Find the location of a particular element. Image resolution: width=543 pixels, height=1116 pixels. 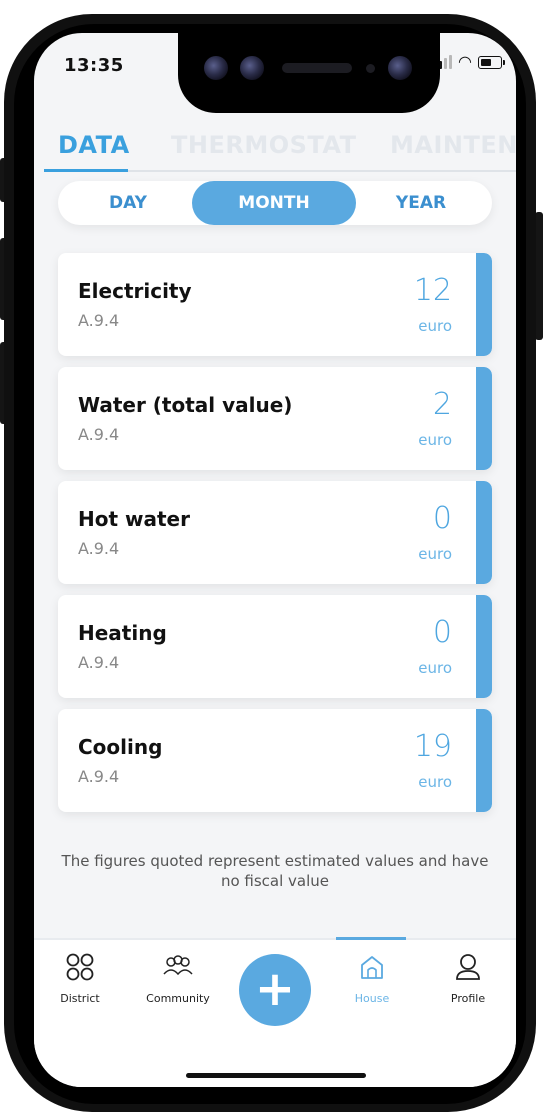

period-day-button: DAY is located at coordinates (128, 203).